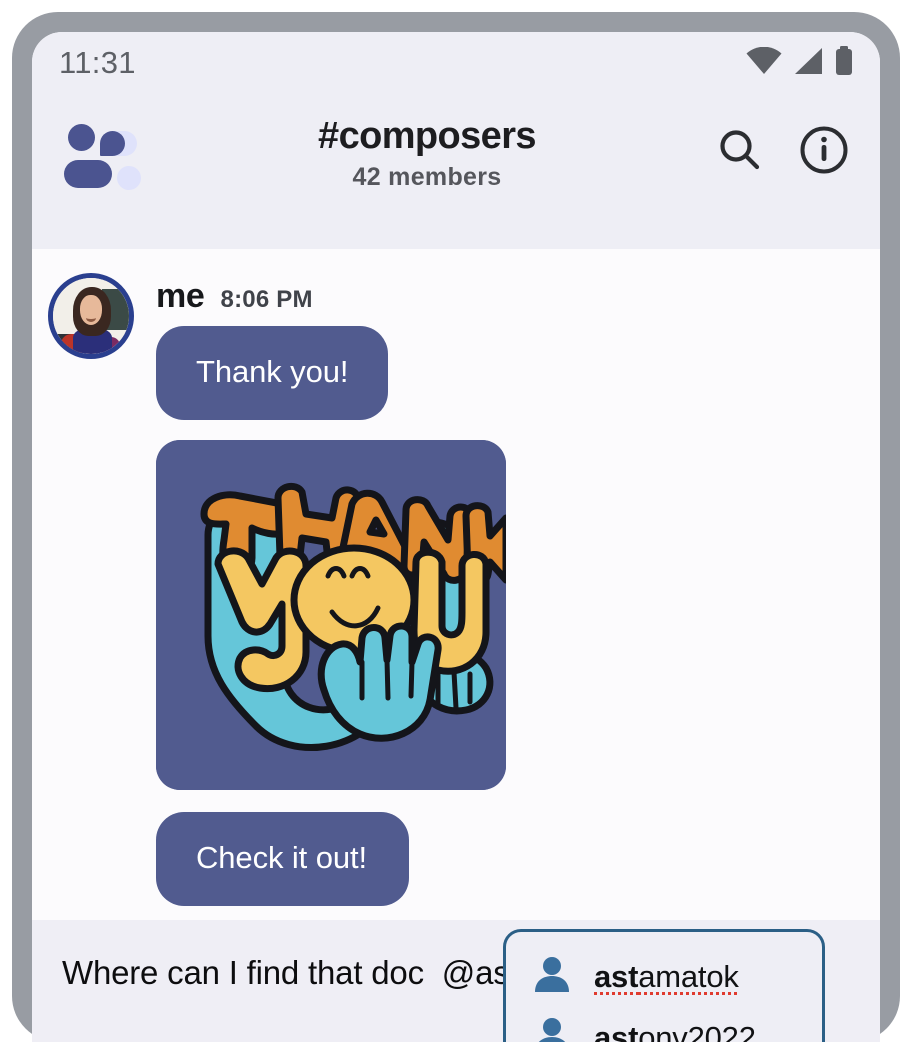 The width and height of the screenshot is (912, 1042). I want to click on search-button, so click(740, 152).